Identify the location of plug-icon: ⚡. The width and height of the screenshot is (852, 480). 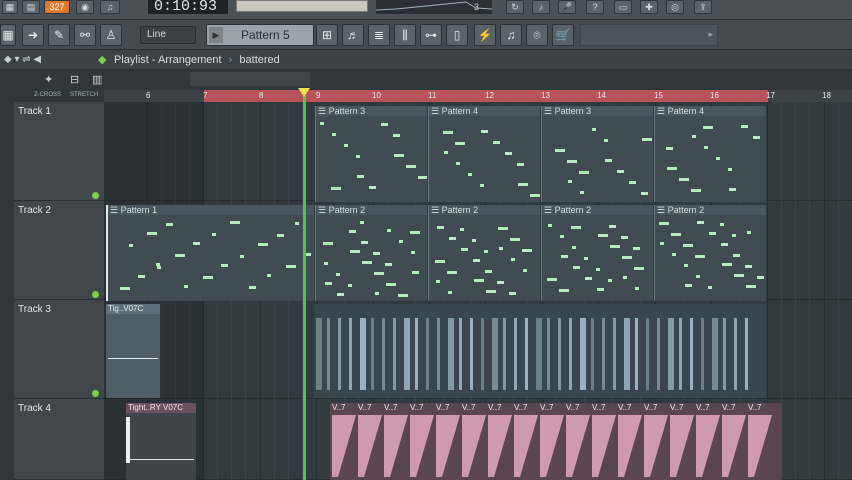
(485, 35).